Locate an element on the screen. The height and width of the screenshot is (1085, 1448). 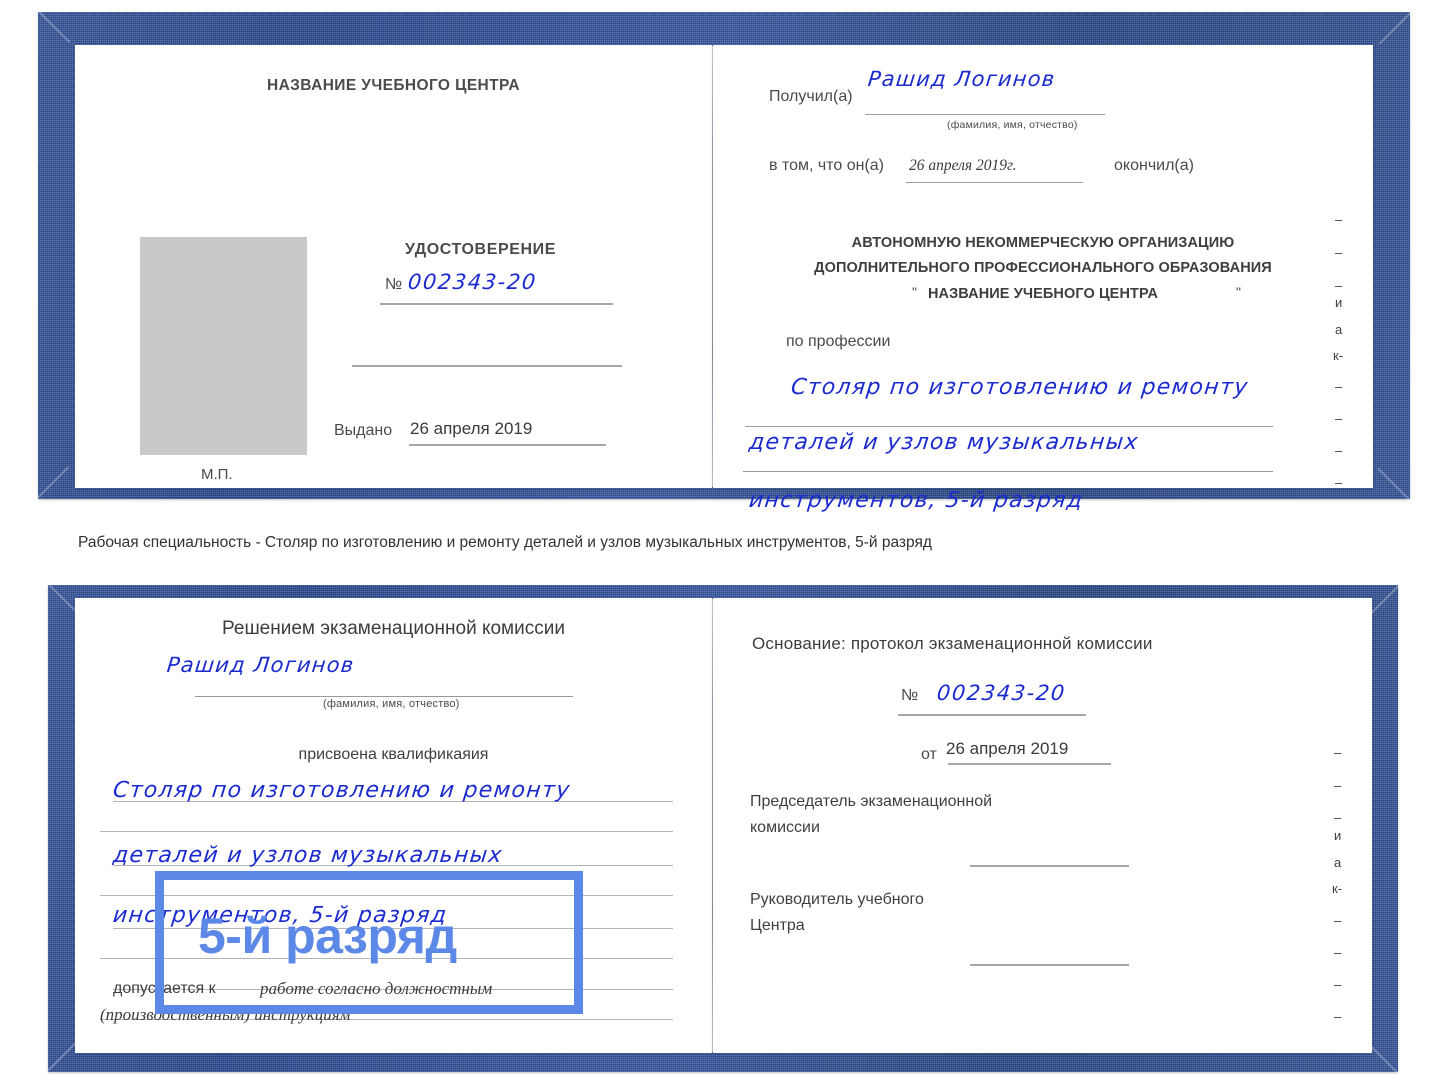
chairman-signature-rule is located at coordinates (1049, 866).